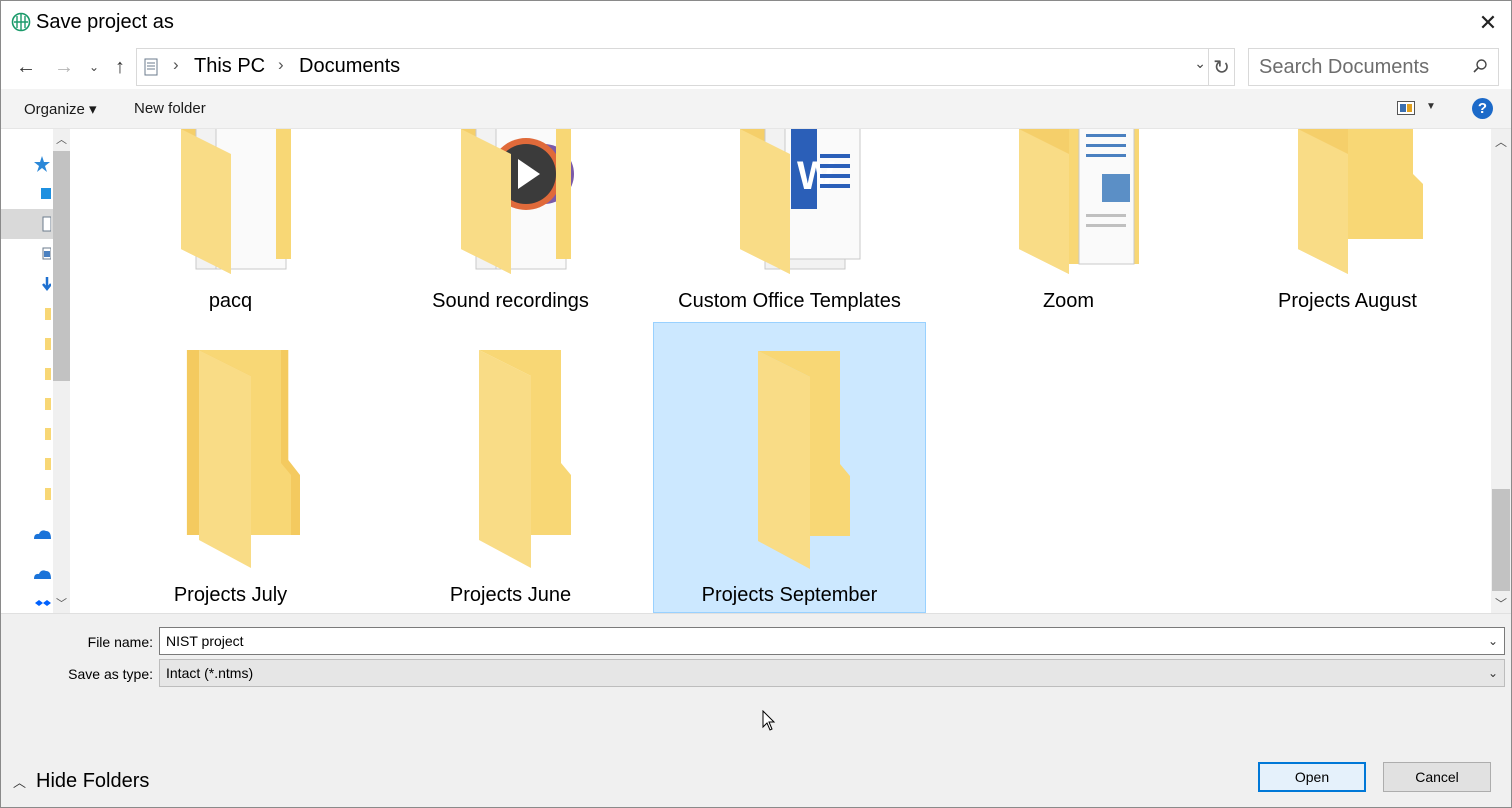 Image resolution: width=1512 pixels, height=808 pixels. I want to click on navigation-pane: ︿ ﹀, so click(36, 371).